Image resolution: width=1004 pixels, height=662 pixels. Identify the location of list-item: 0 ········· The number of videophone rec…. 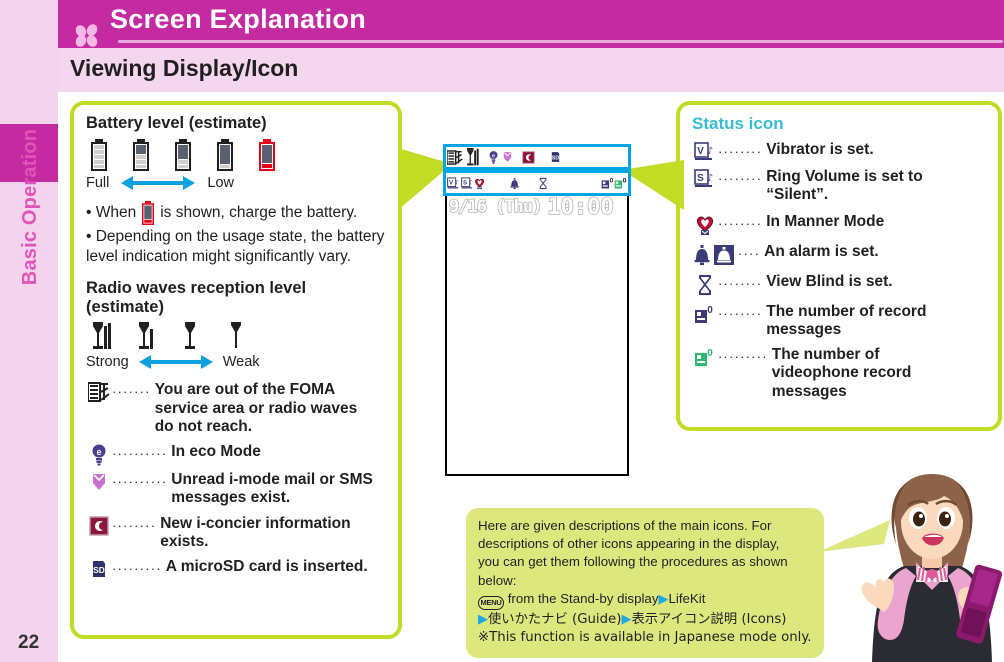
(845, 373).